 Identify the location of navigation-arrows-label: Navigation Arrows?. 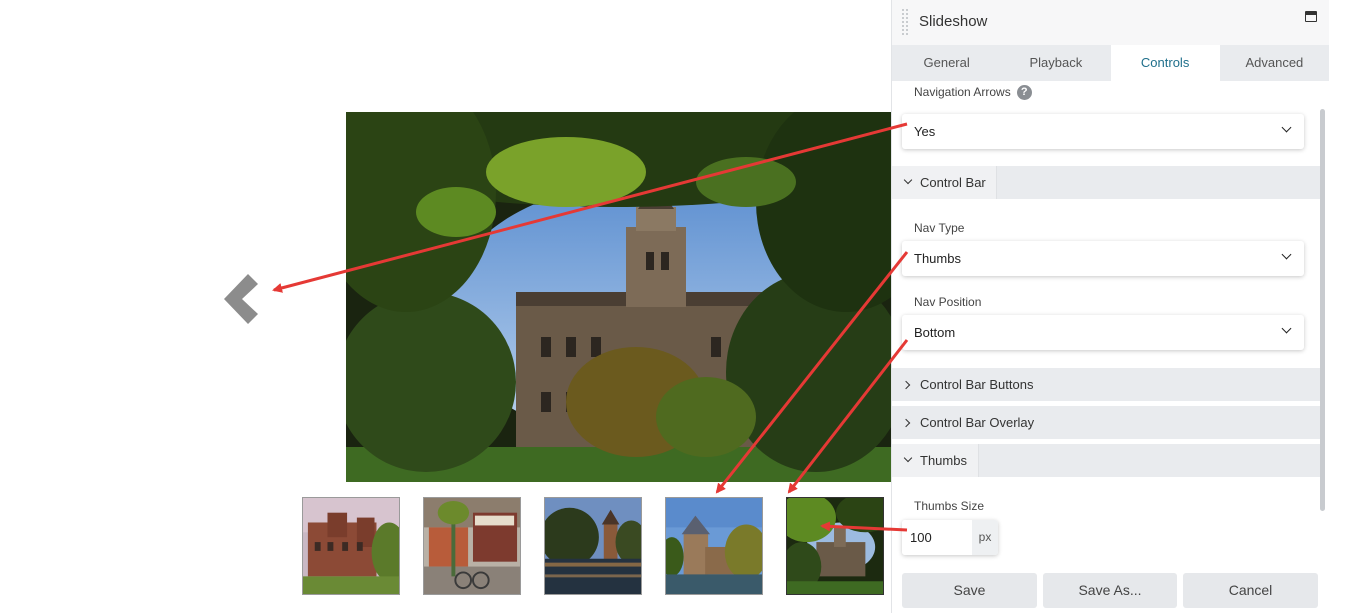
(973, 93).